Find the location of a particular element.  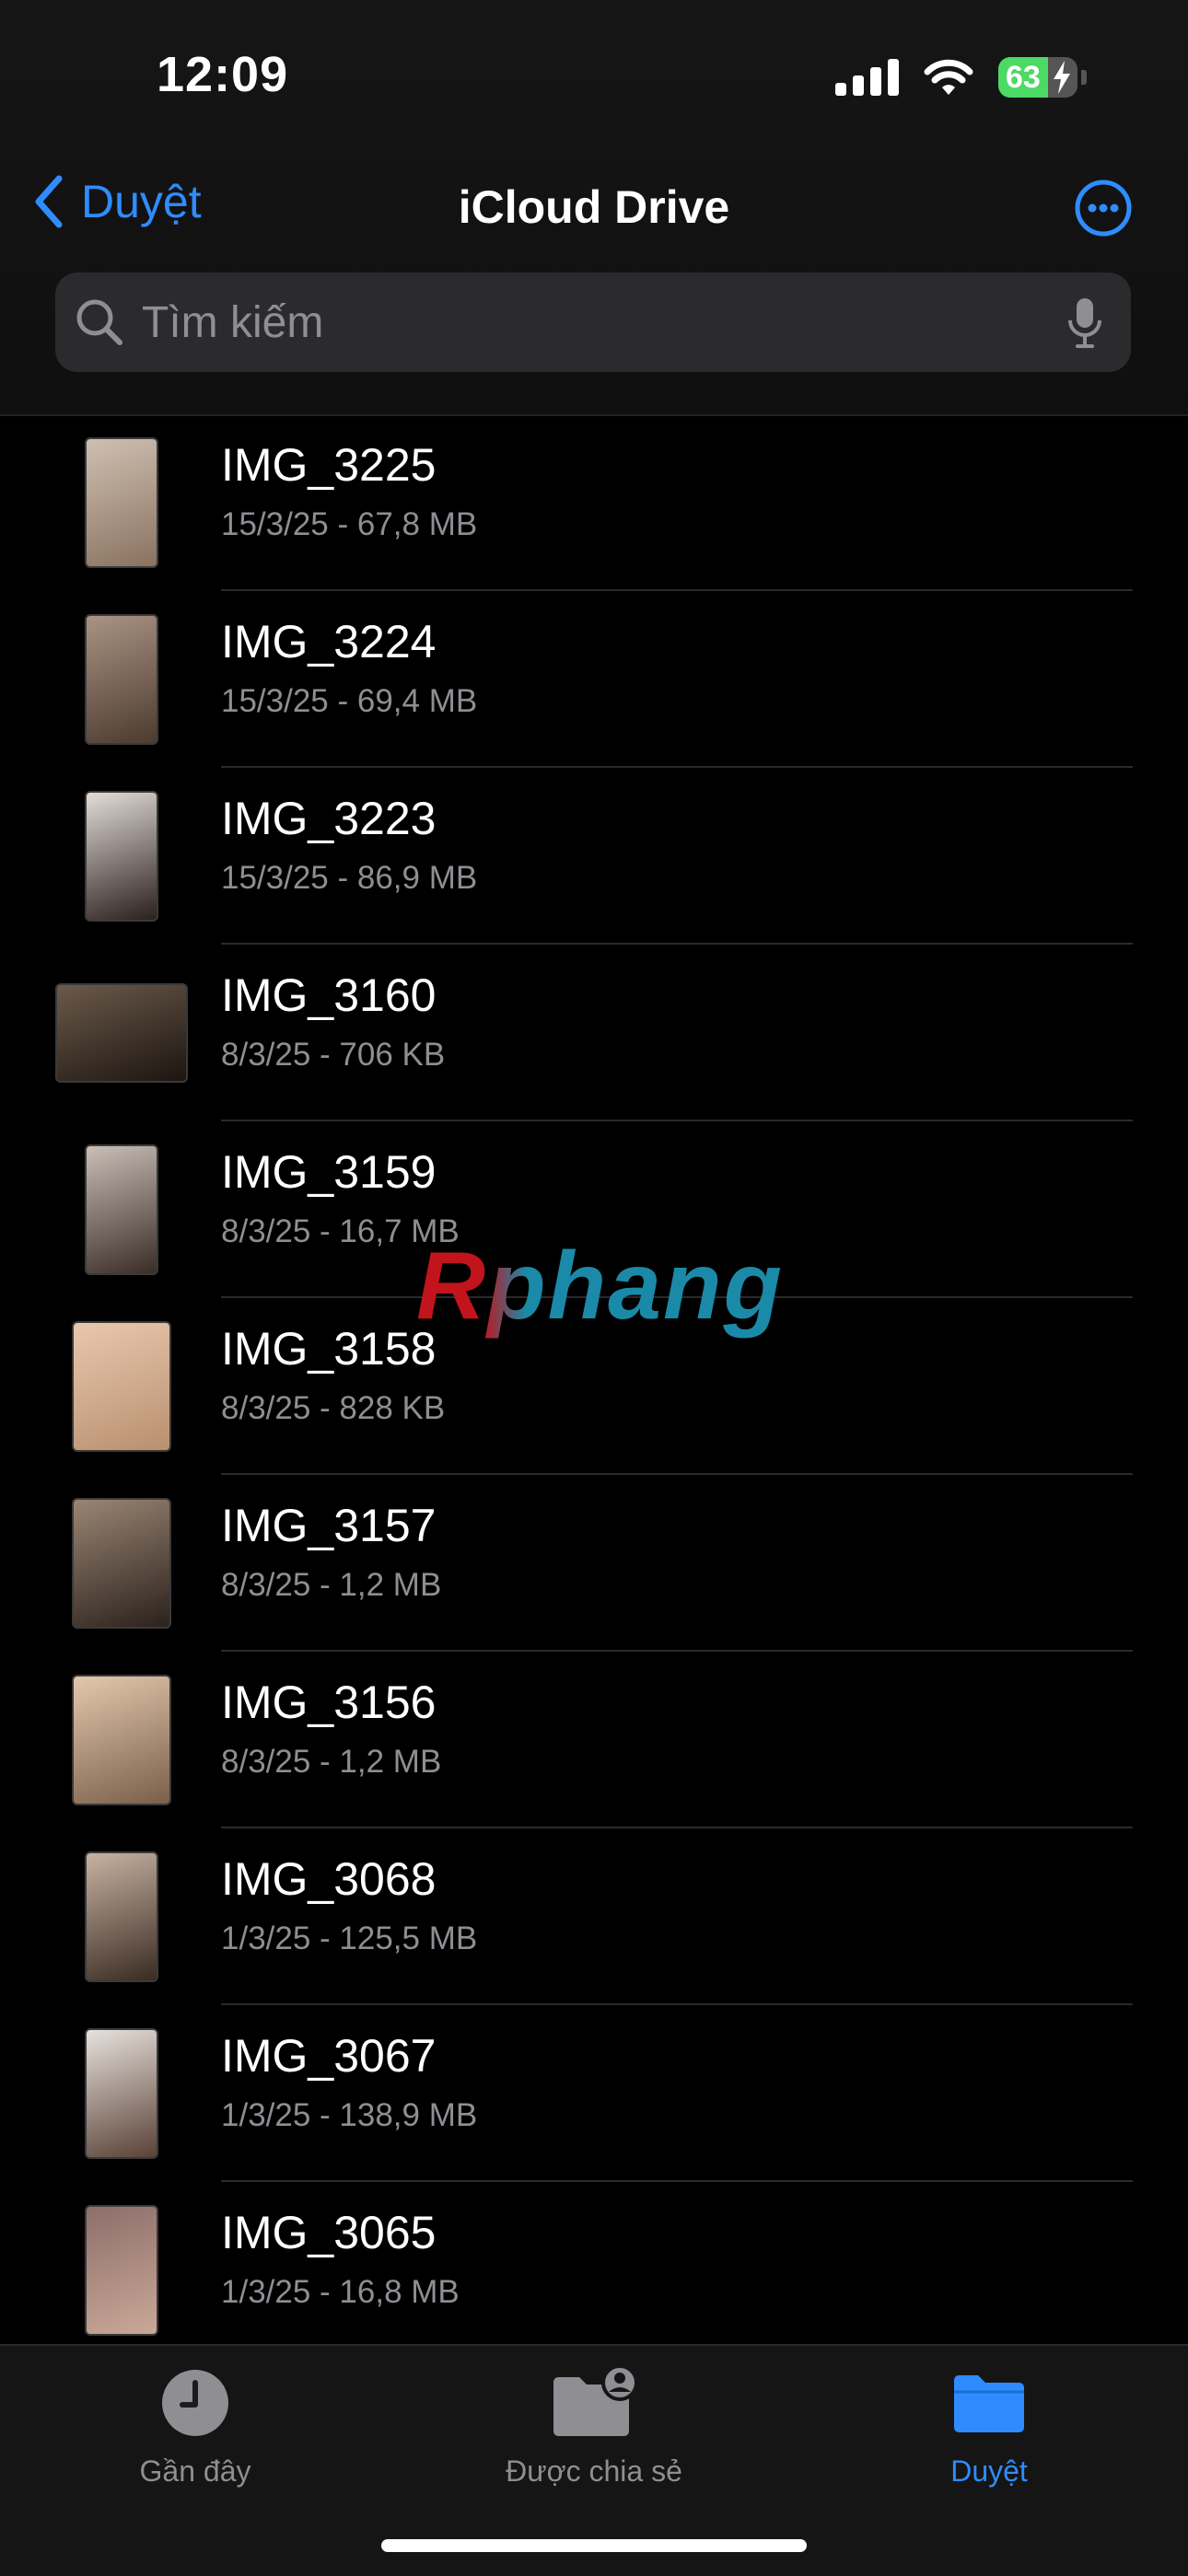

file-meta: 8/3/25 - 16,7 MB is located at coordinates (340, 1231).